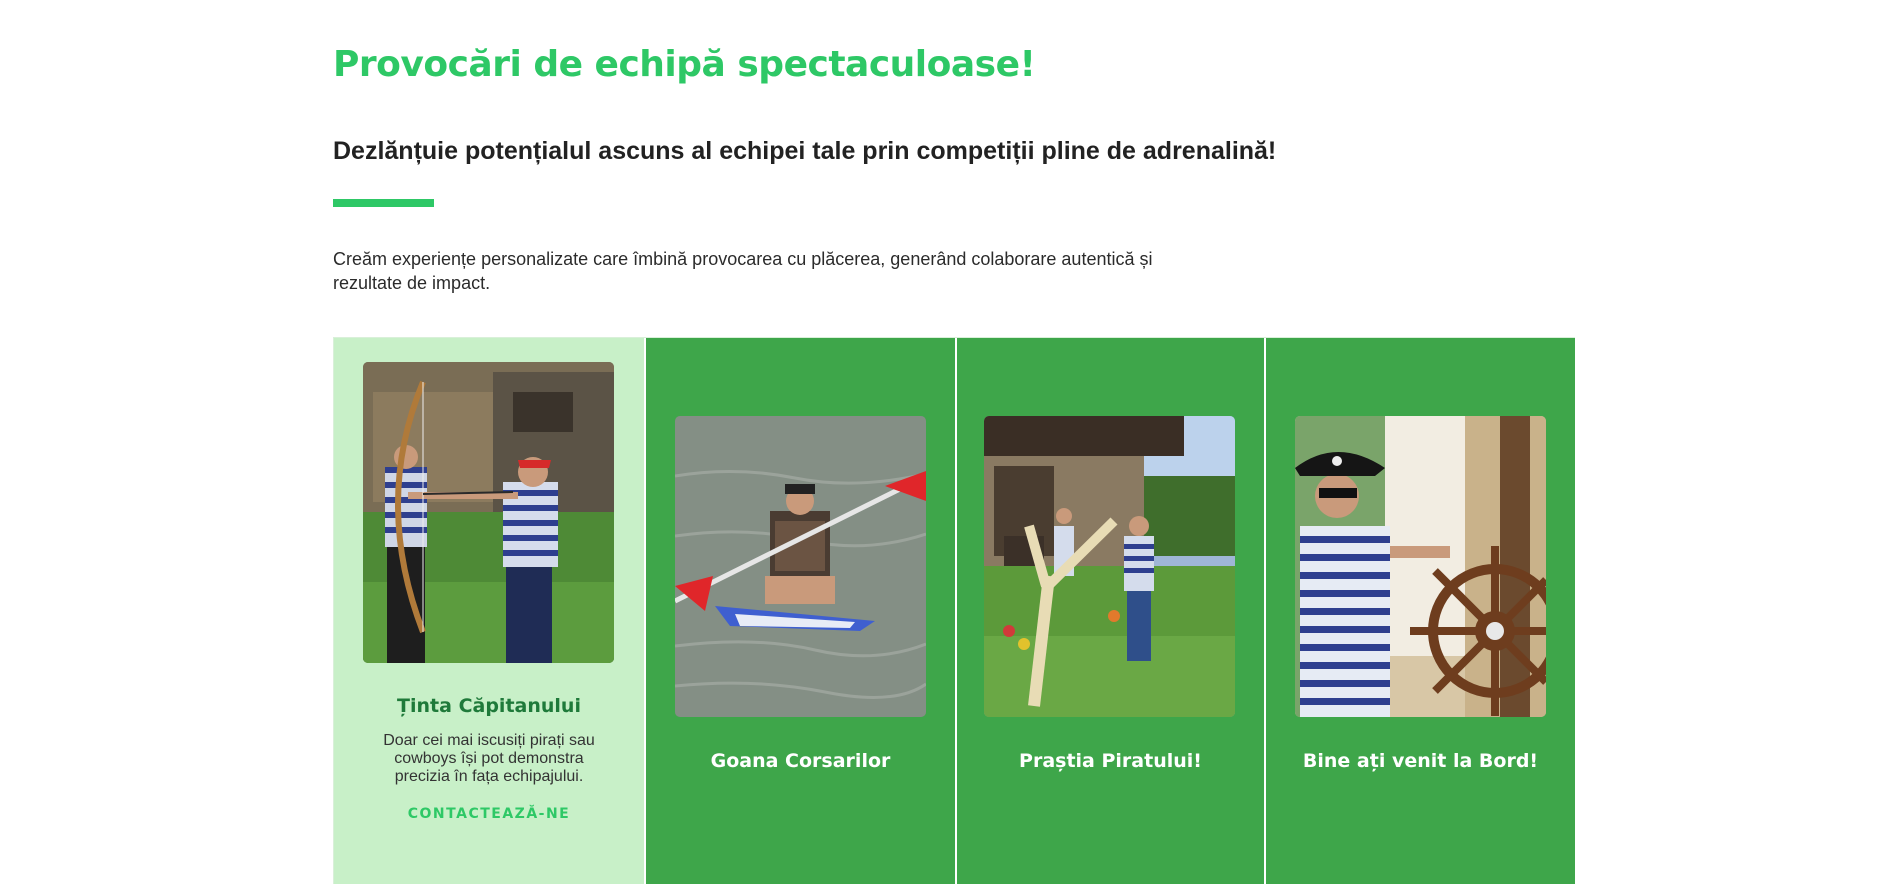  I want to click on card-title: Praștia Piratului!, so click(1110, 761).